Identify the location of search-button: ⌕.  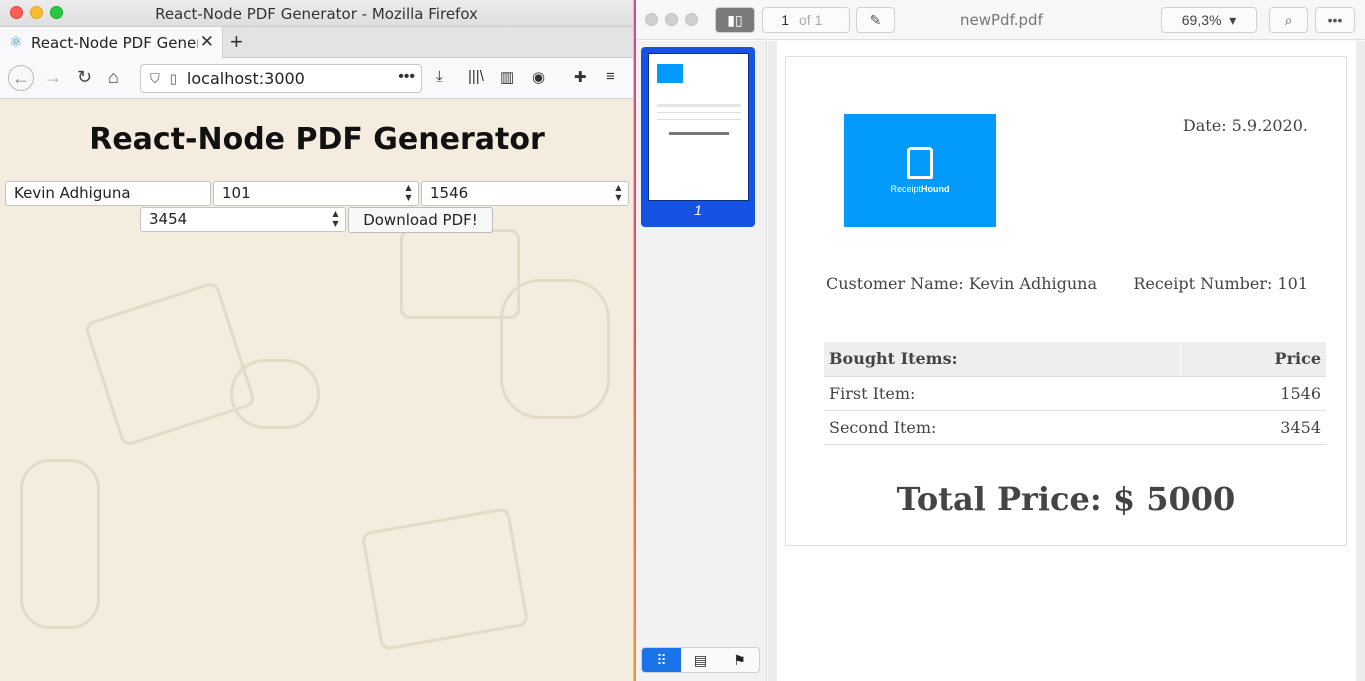
(1288, 20).